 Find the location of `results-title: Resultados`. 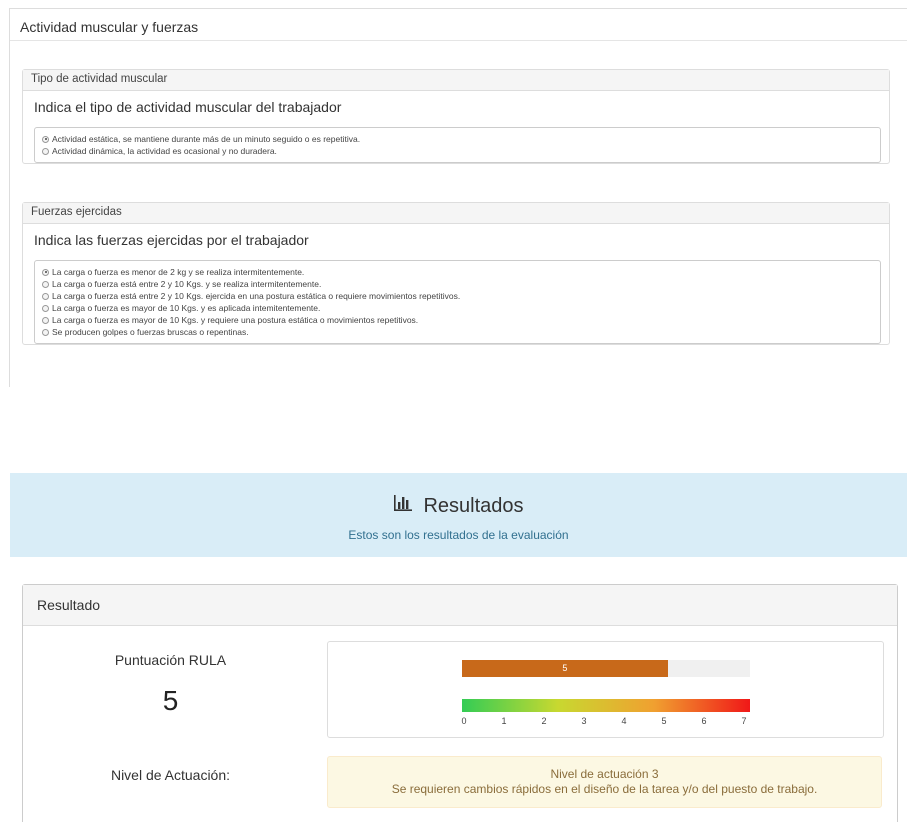

results-title: Resultados is located at coordinates (473, 505).